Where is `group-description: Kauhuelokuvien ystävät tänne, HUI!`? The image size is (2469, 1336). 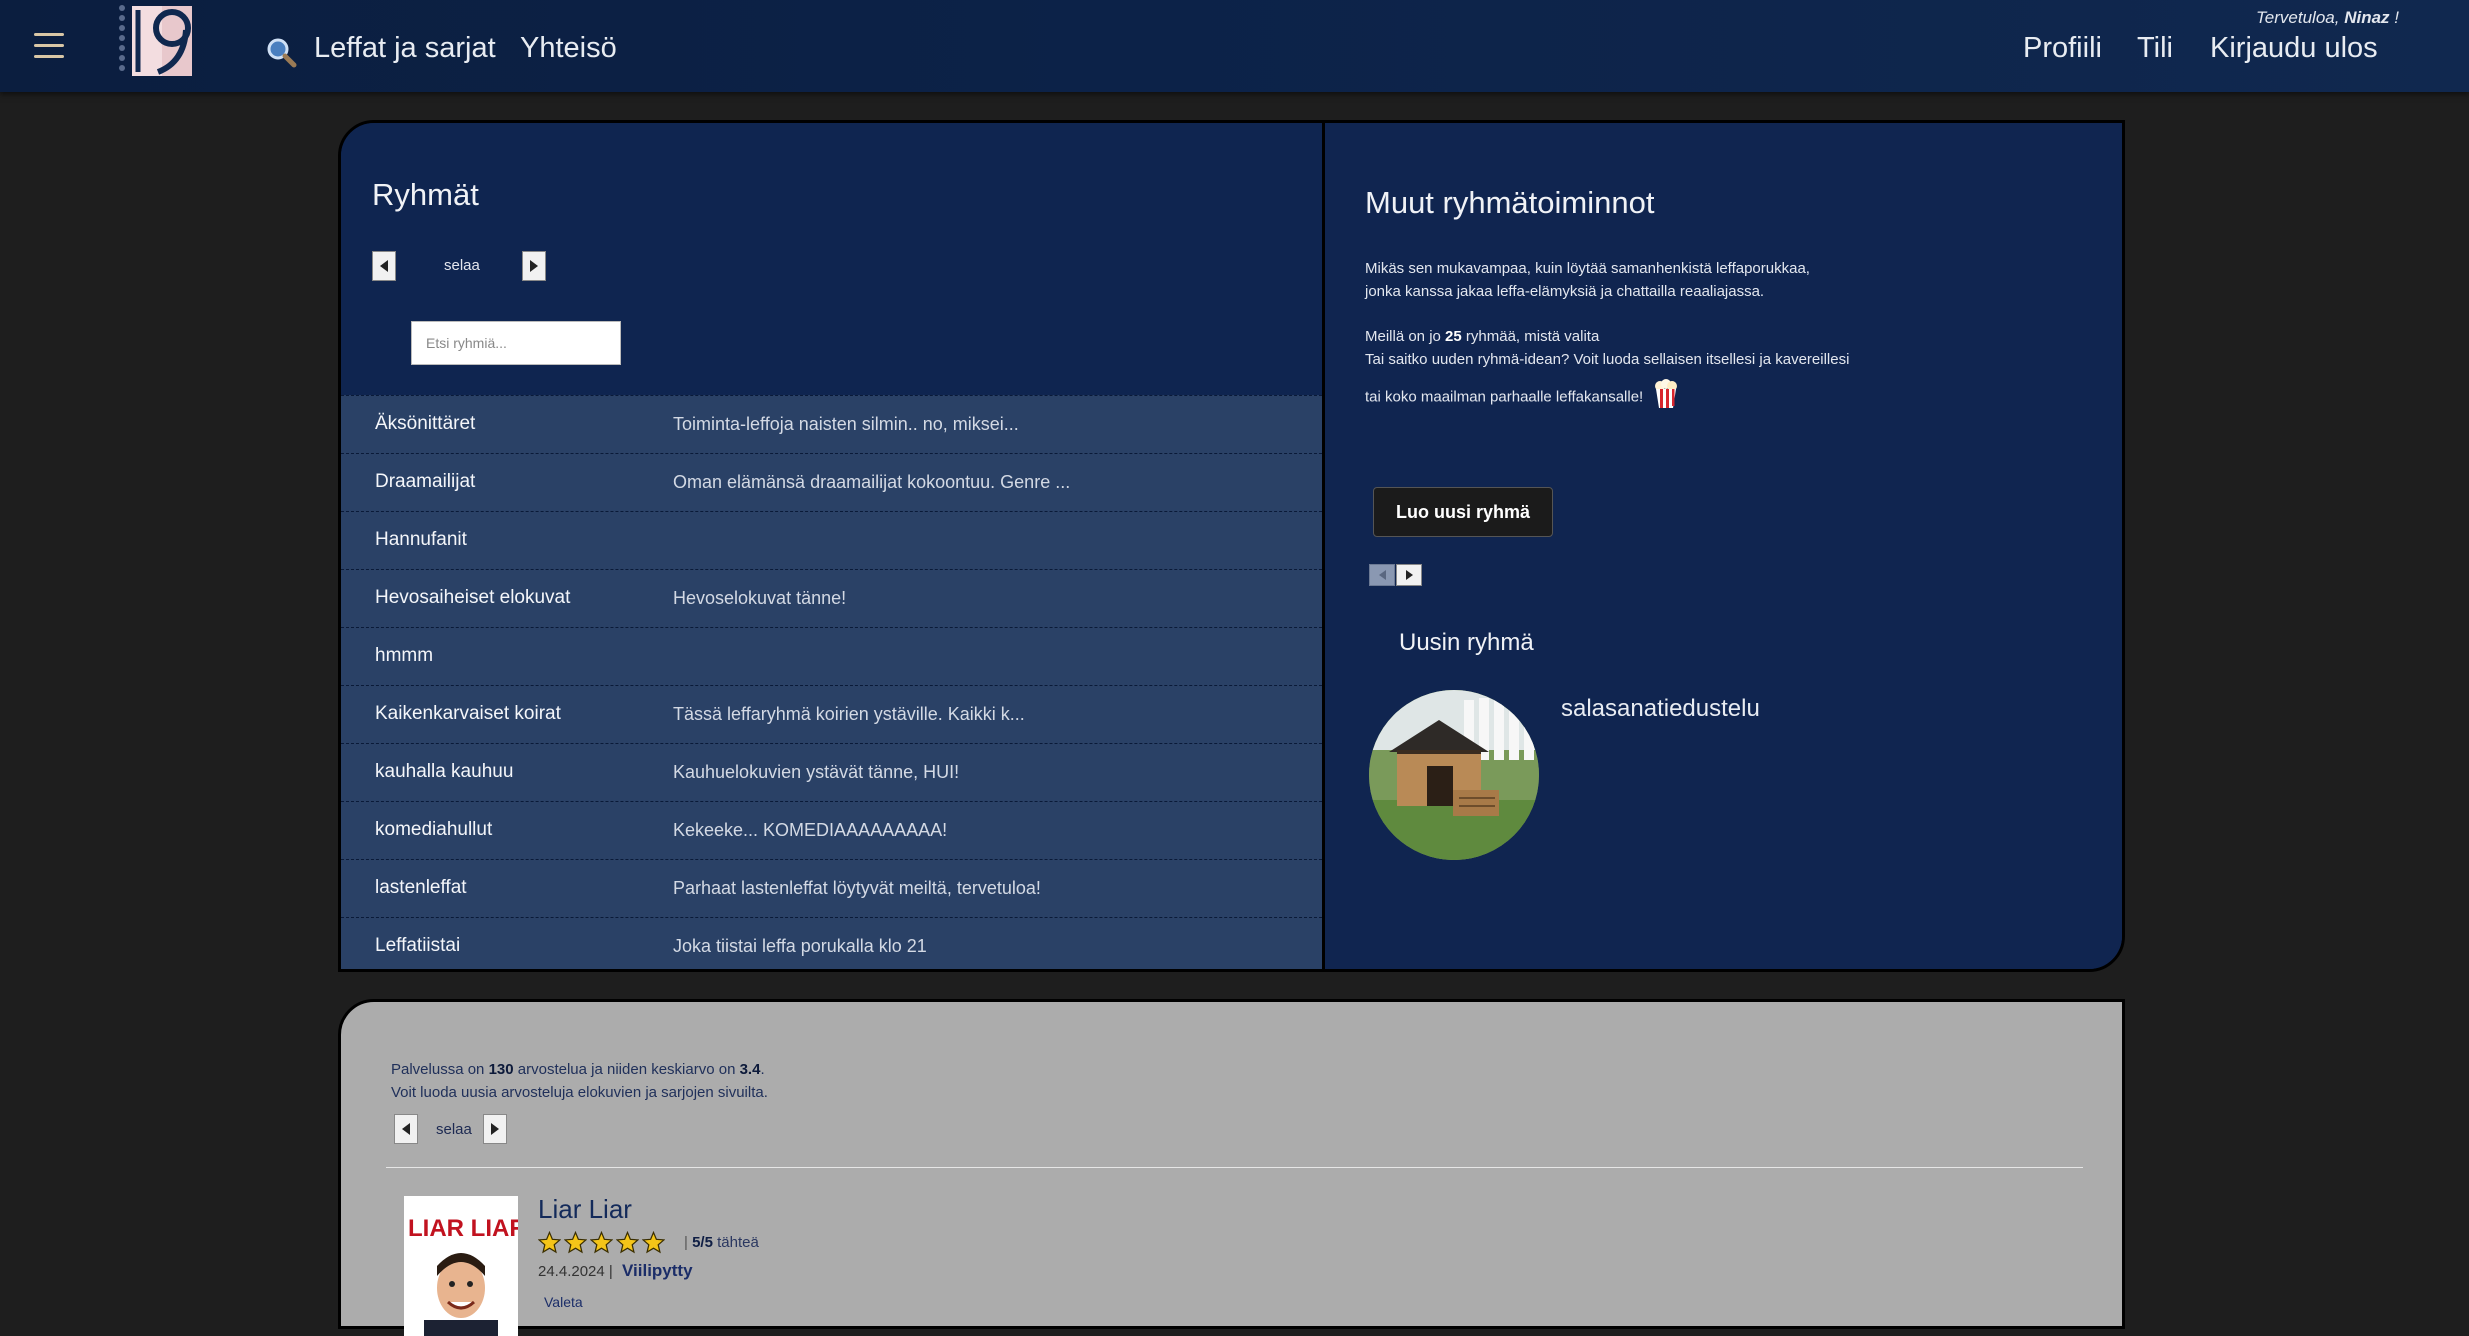
group-description: Kauhuelokuvien ystävät tänne, HUI! is located at coordinates (816, 772).